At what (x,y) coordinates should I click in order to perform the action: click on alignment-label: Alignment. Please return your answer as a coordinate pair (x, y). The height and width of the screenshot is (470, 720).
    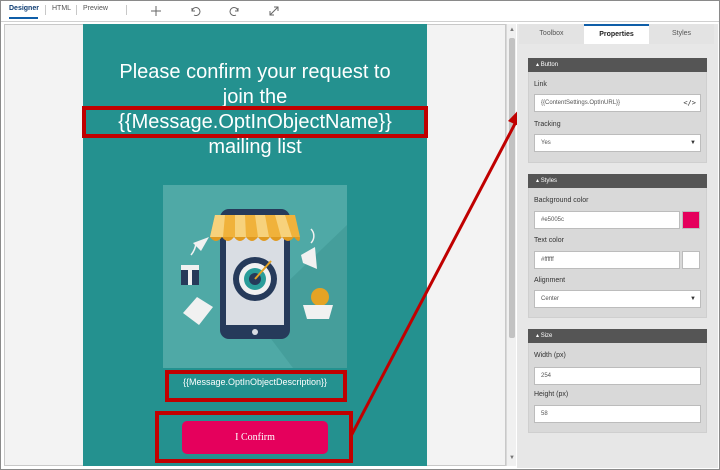
    Looking at the image, I should click on (550, 280).